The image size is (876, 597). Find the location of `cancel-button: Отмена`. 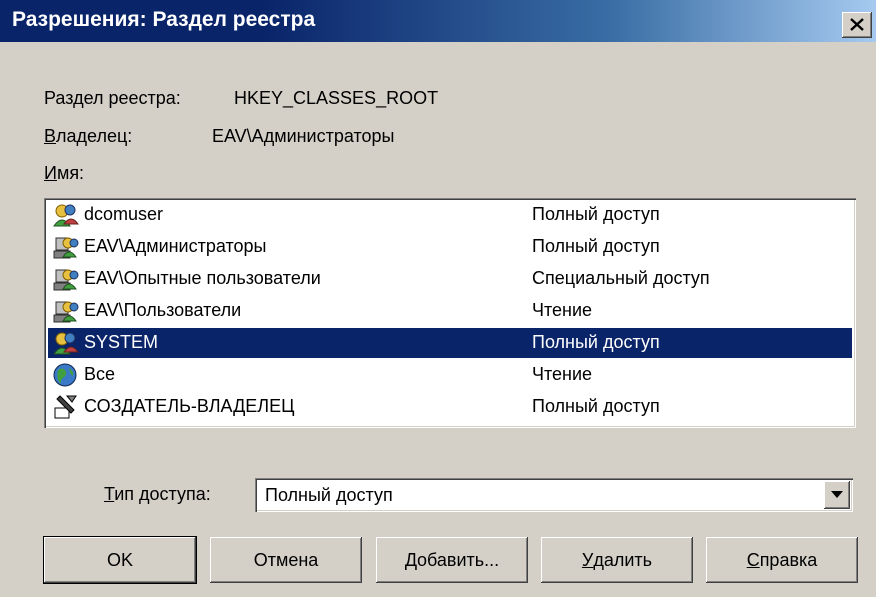

cancel-button: Отмена is located at coordinates (286, 560).